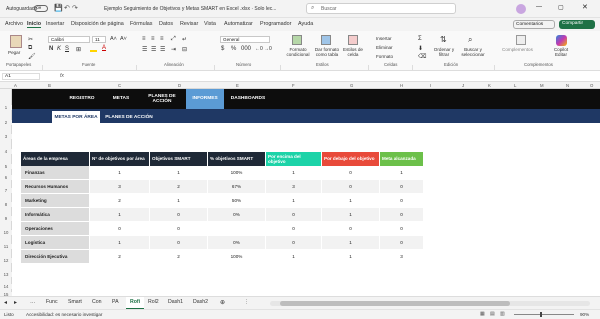 The height and width of the screenshot is (319, 600). I want to click on scroll-left-icon: ◂, so click(5, 302).